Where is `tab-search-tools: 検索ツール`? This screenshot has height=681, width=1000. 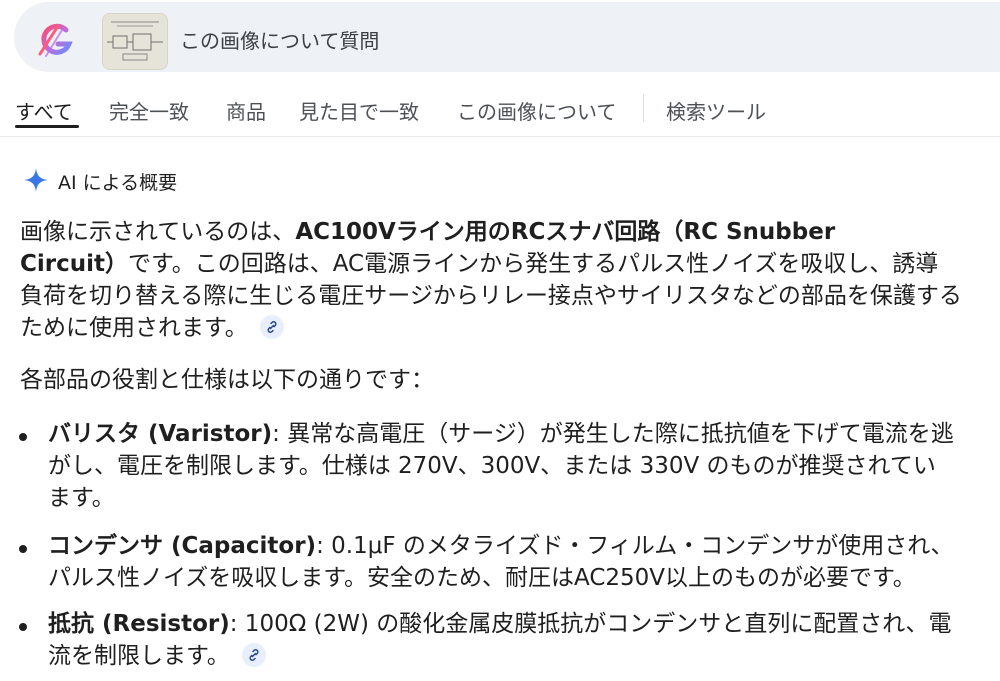
tab-search-tools: 検索ツール is located at coordinates (716, 110).